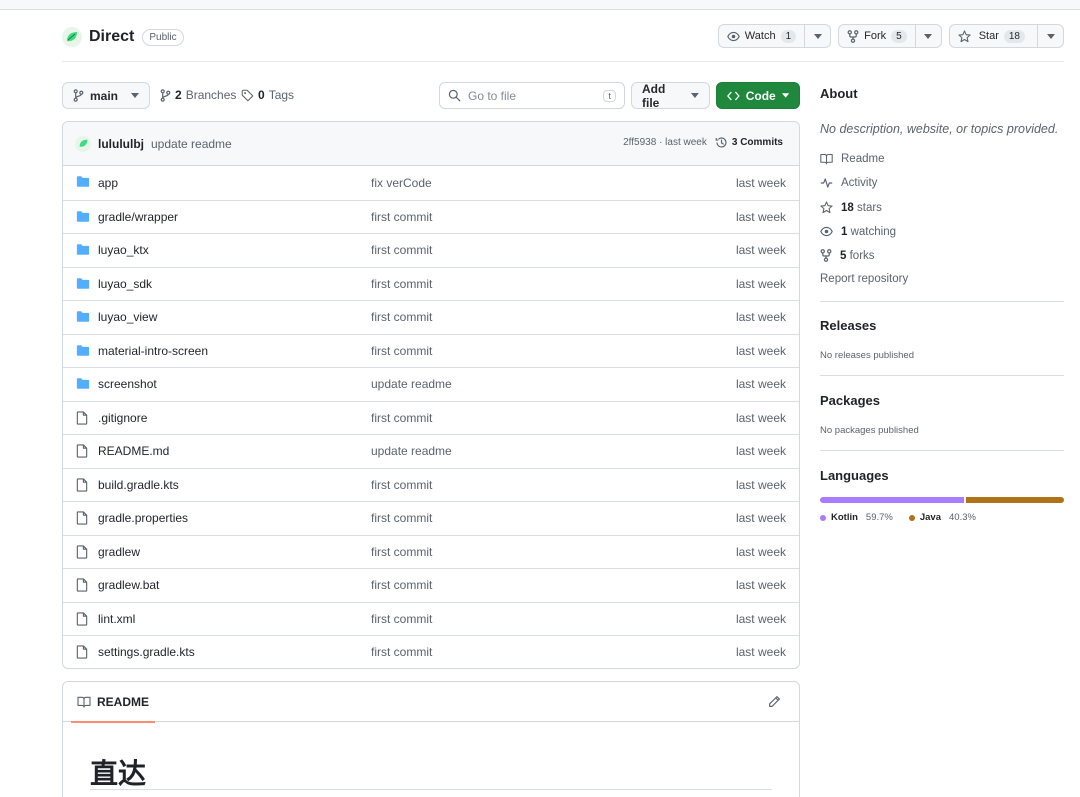 This screenshot has height=797, width=1080. I want to click on stars-link: 18 stars, so click(851, 207).